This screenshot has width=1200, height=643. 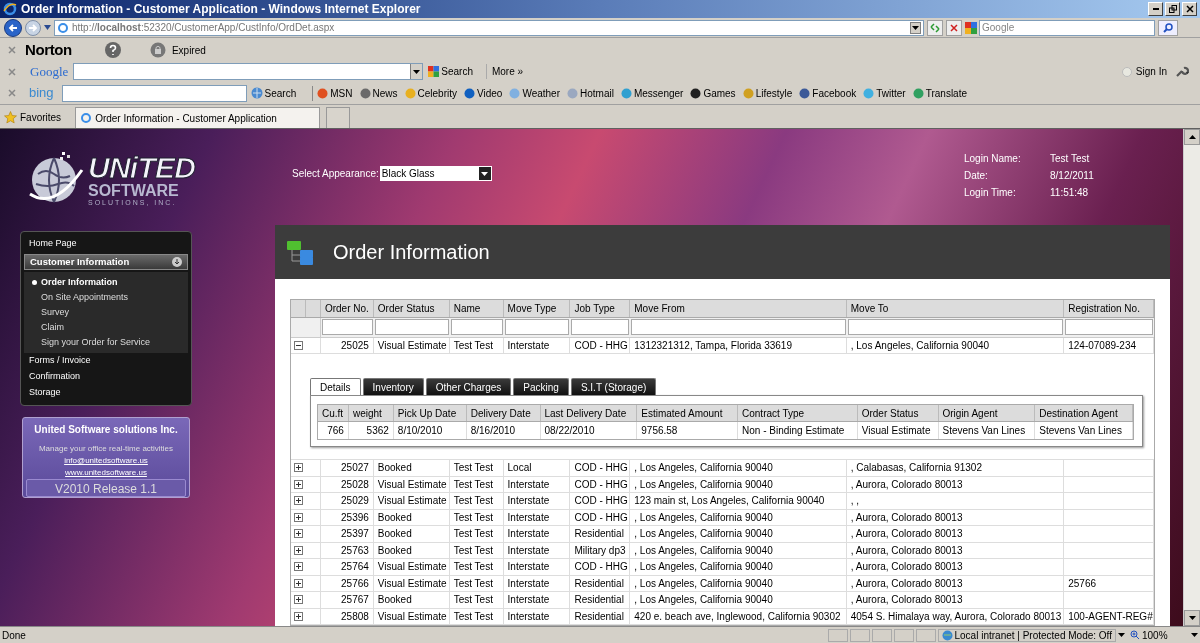 What do you see at coordinates (1109, 583) in the screenshot?
I see `table-cell: 25766` at bounding box center [1109, 583].